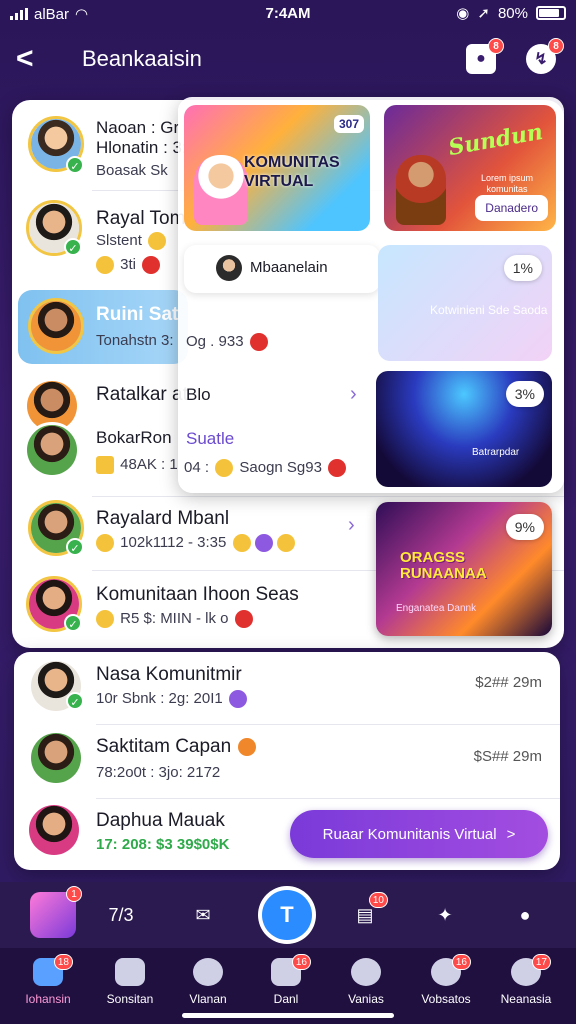 The image size is (576, 1024). I want to click on status-right: ◉ ➚ 80%, so click(511, 13).